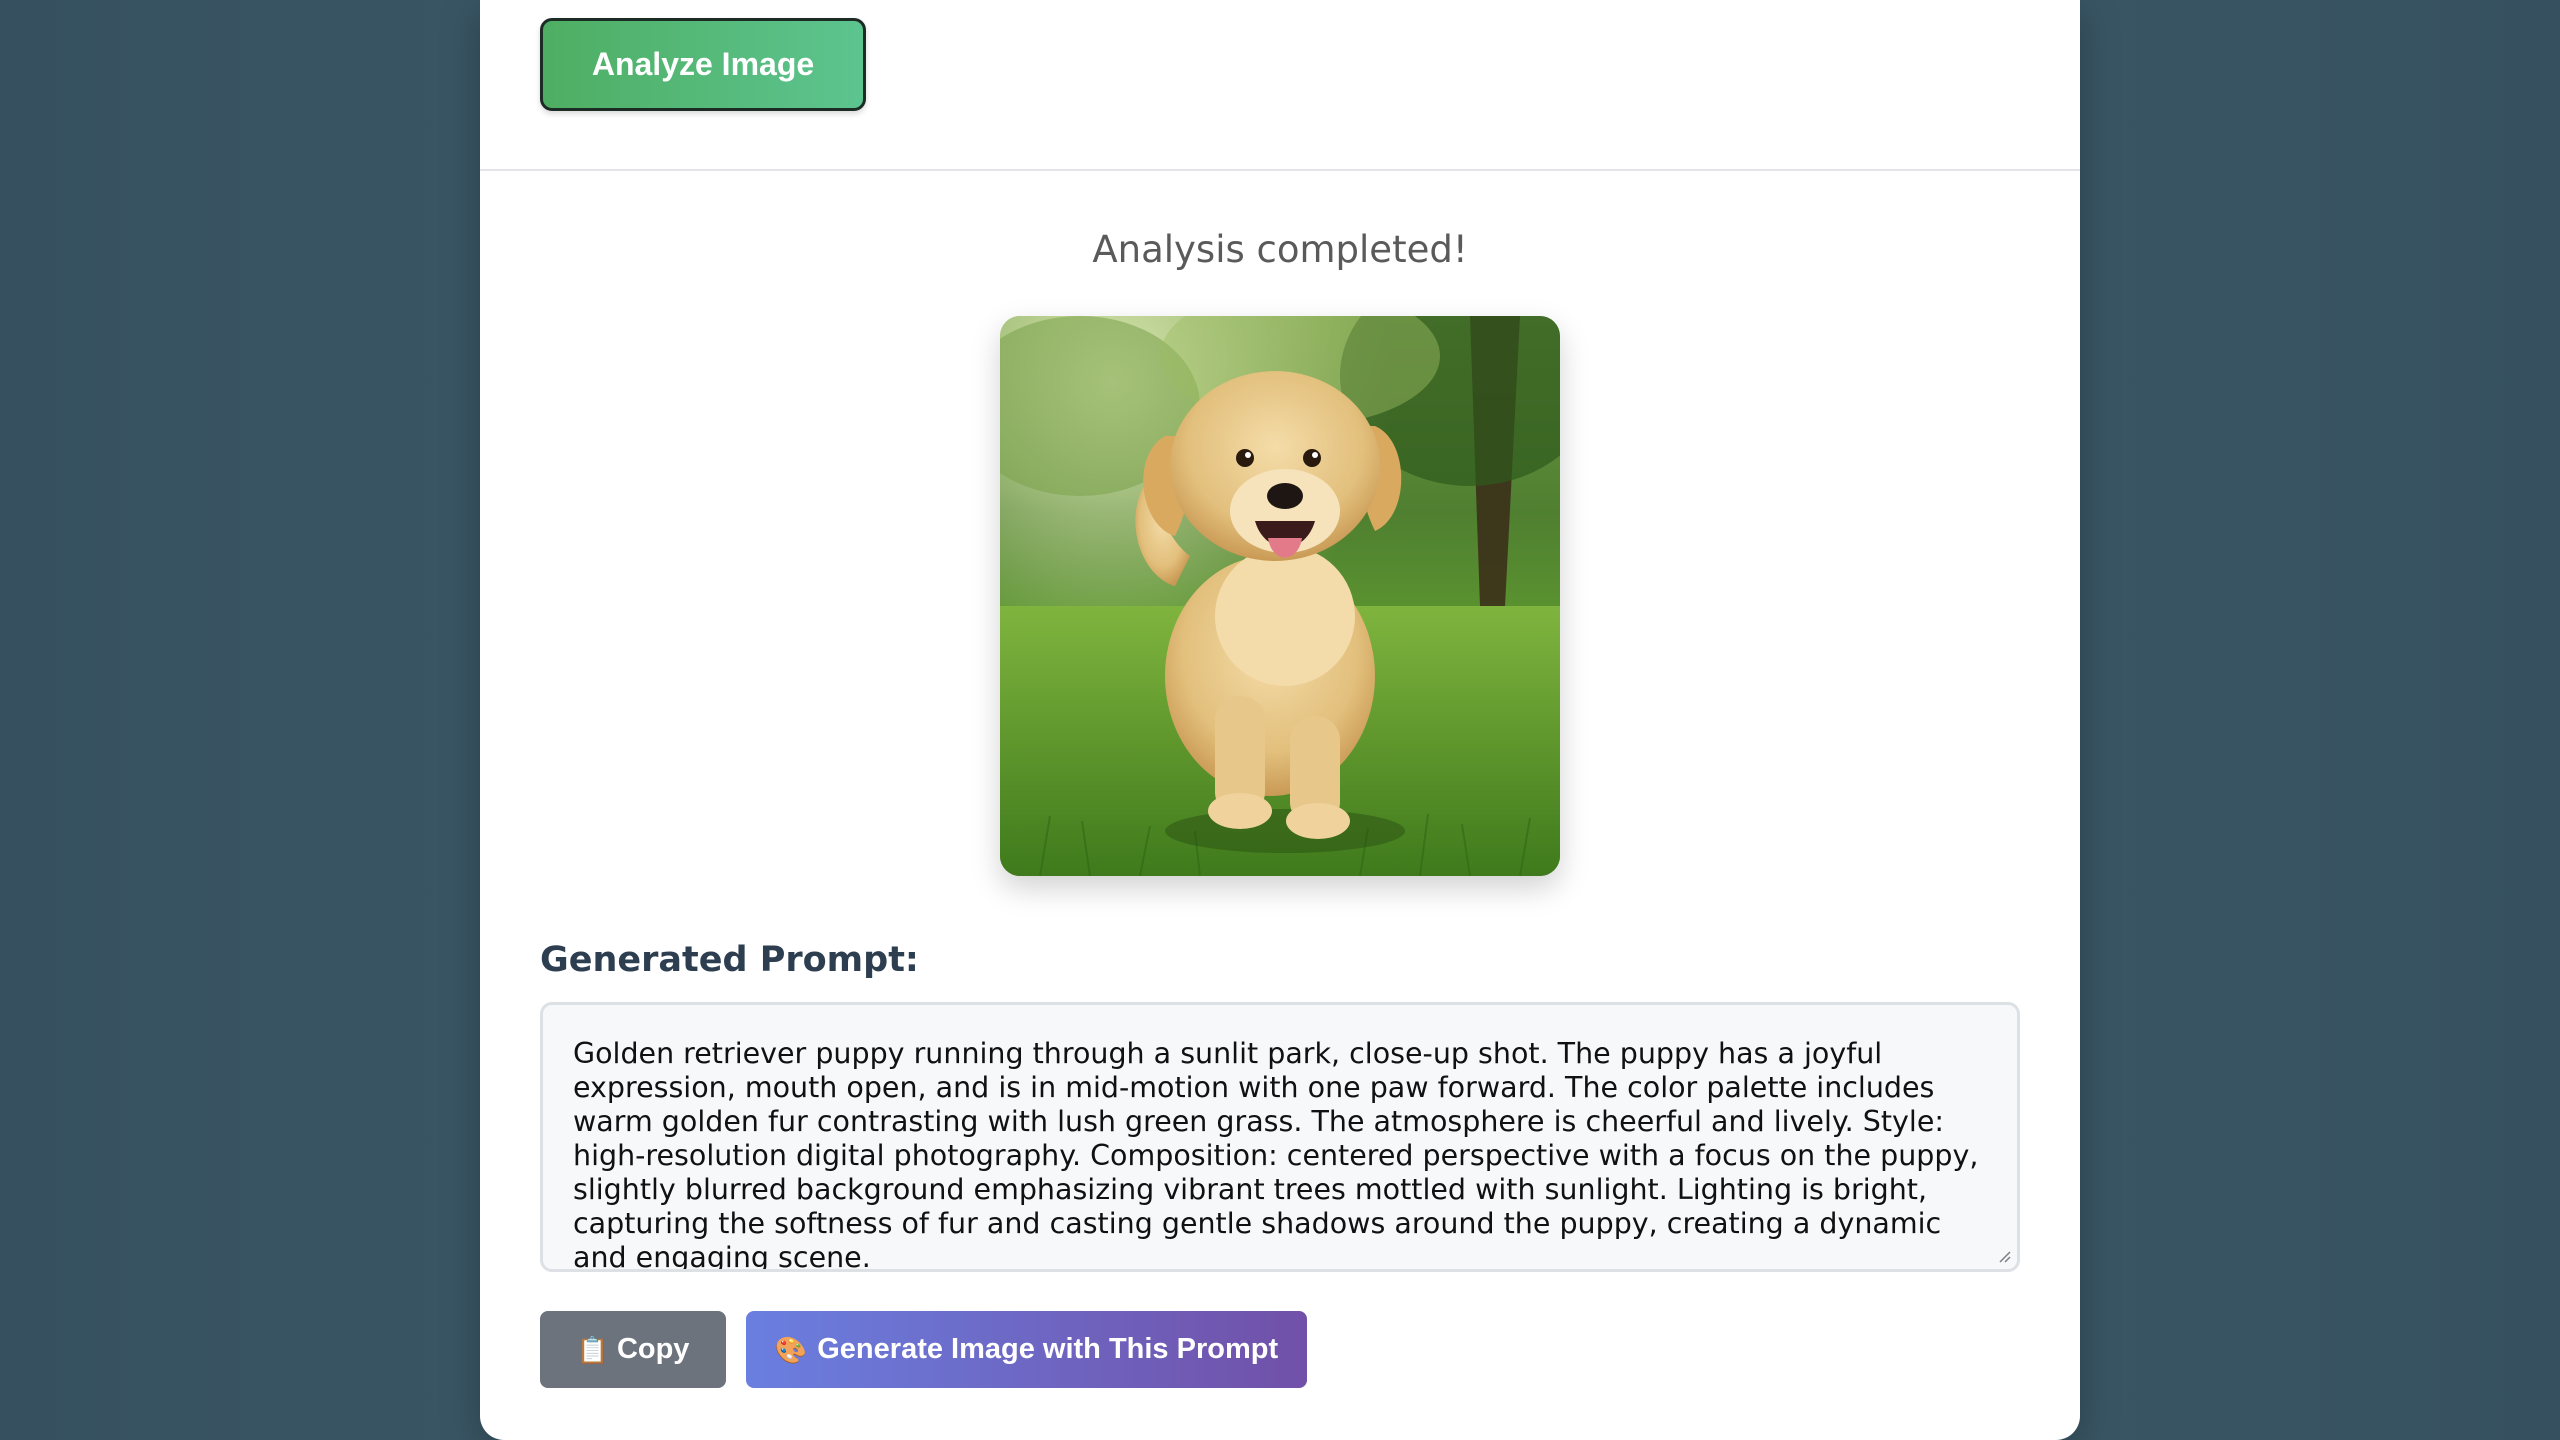  What do you see at coordinates (592, 1349) in the screenshot?
I see `clipboard-icon: 📋` at bounding box center [592, 1349].